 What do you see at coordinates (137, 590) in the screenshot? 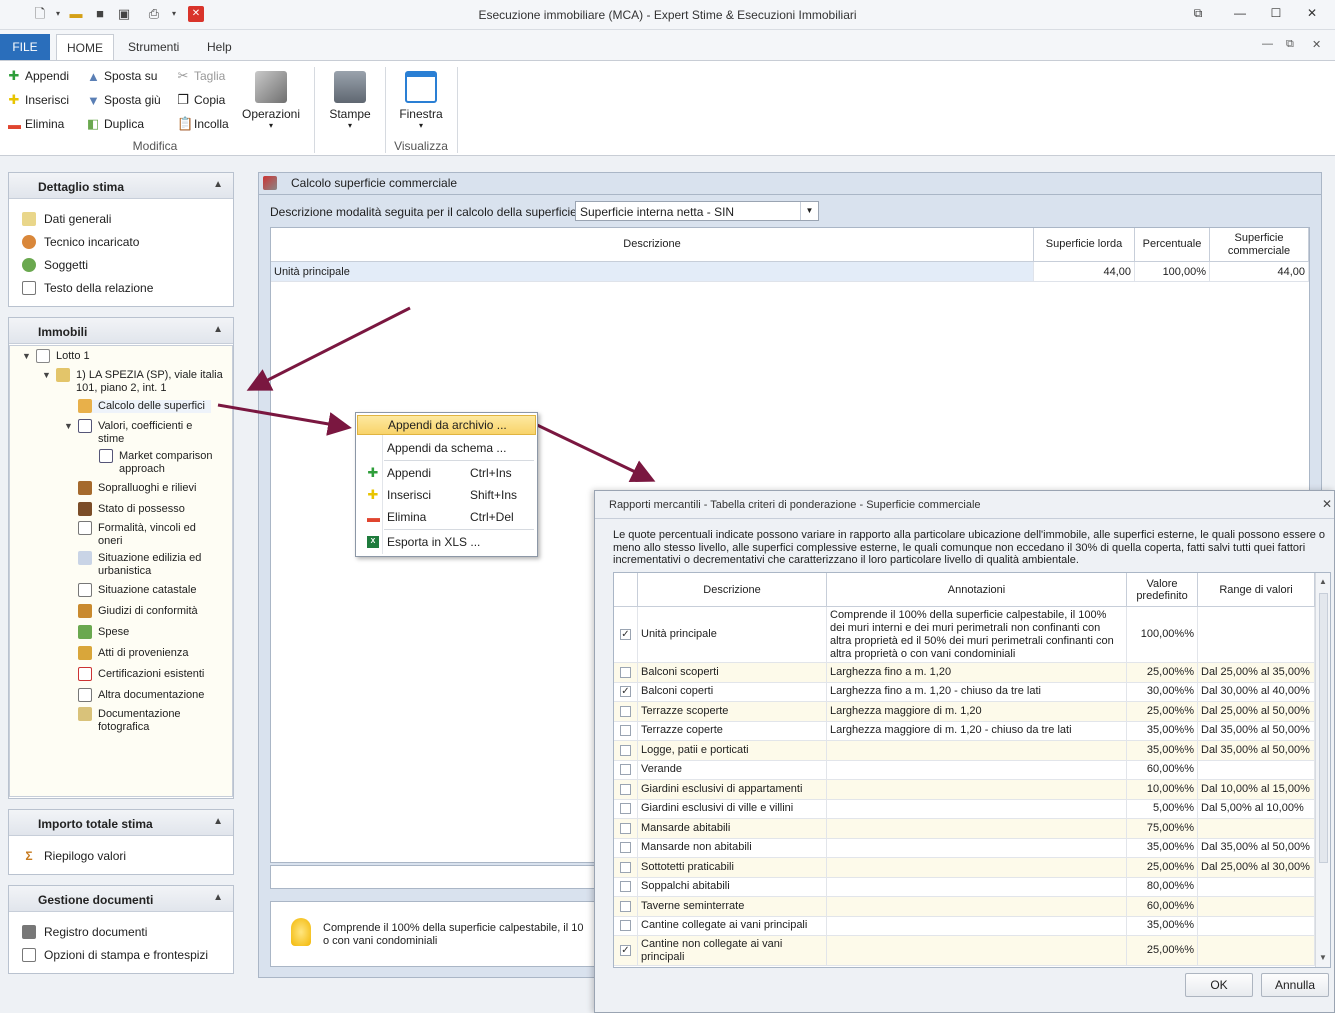
I see `tree-node-situazione-catastale: Situazione catastale` at bounding box center [137, 590].